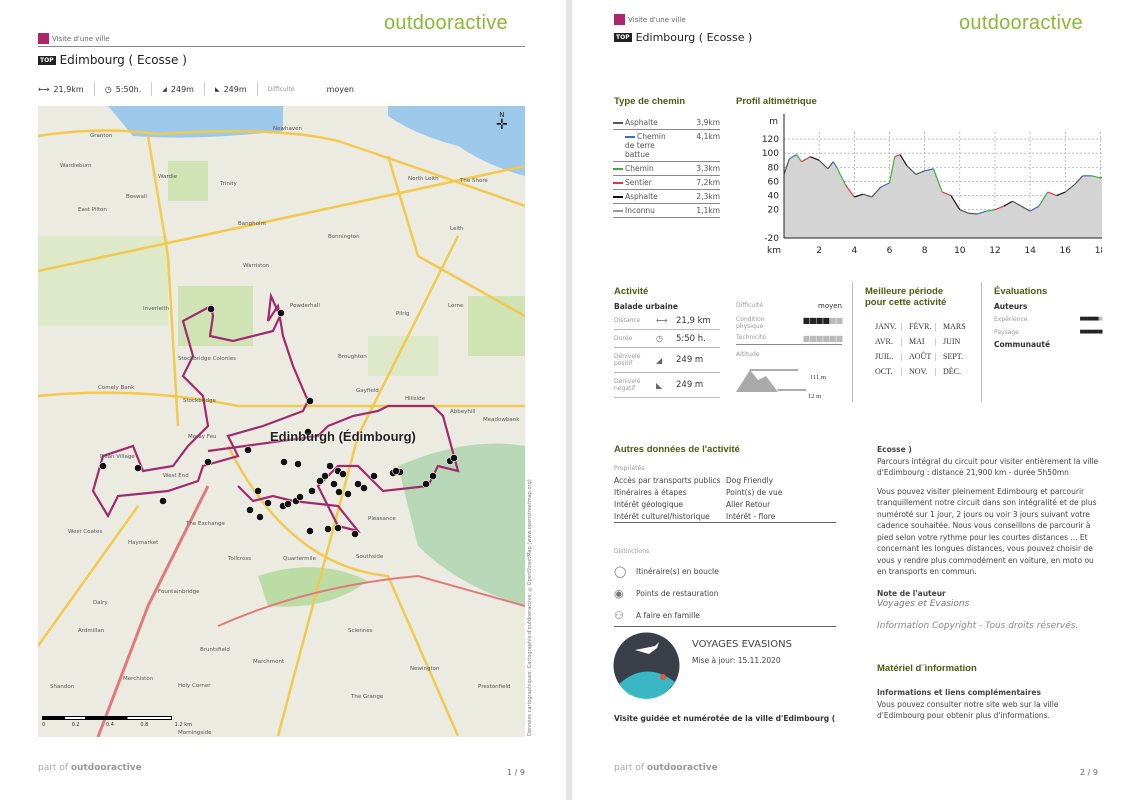  I want to click on activity-row-value: 5:50 h., so click(691, 338).